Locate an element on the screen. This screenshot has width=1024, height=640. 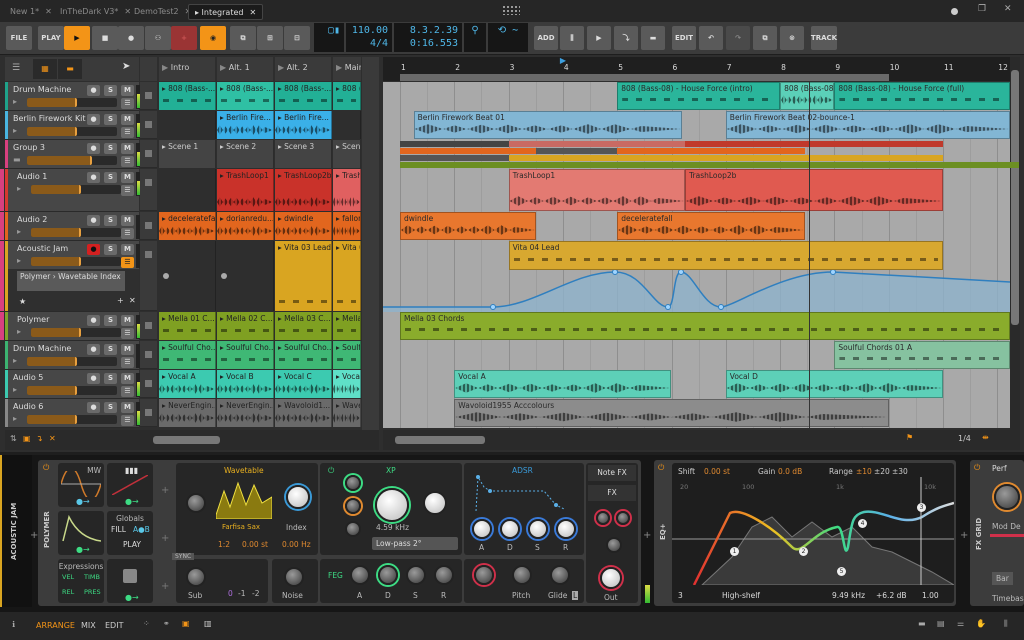
eq-shift_val: 0.00 st is located at coordinates (717, 471).